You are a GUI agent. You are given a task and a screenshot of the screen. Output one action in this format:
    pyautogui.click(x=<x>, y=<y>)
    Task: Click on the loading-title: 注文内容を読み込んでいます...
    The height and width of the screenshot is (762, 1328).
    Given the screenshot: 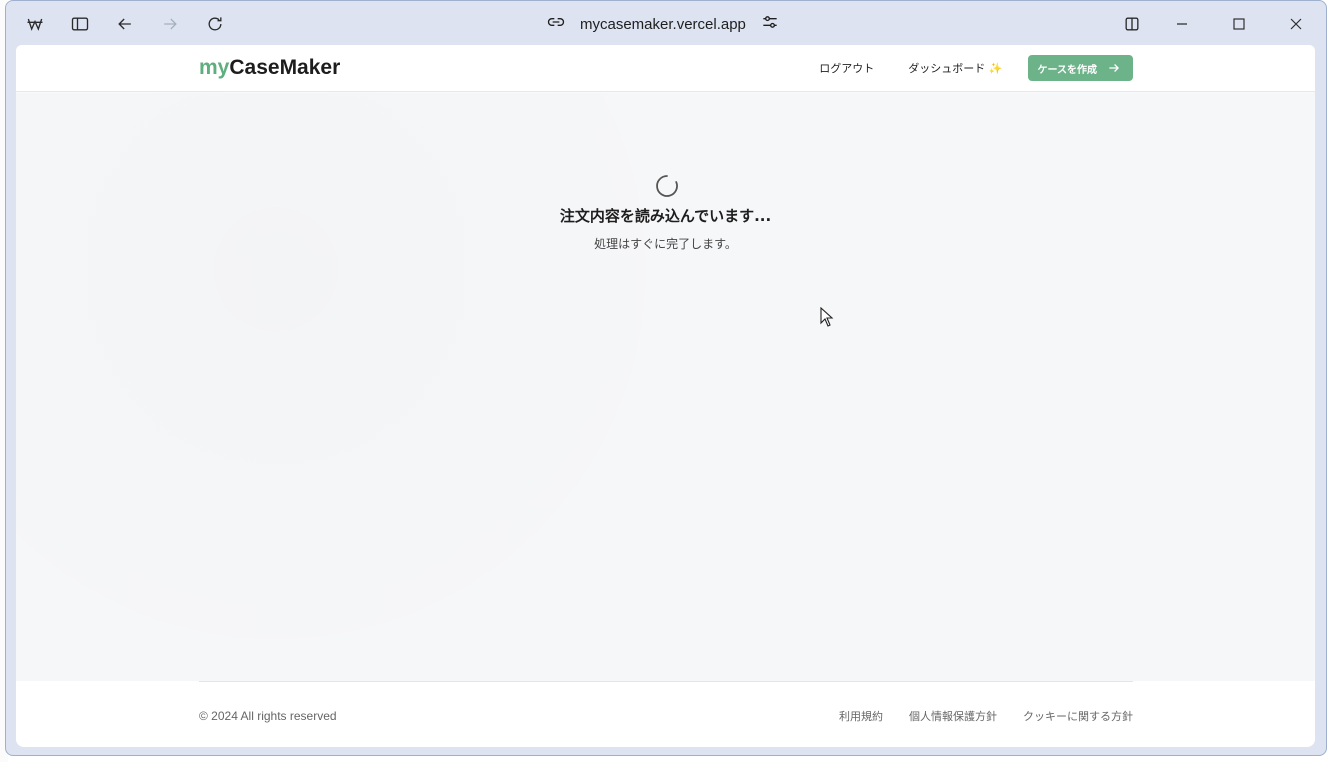 What is the action you would take?
    pyautogui.click(x=665, y=216)
    